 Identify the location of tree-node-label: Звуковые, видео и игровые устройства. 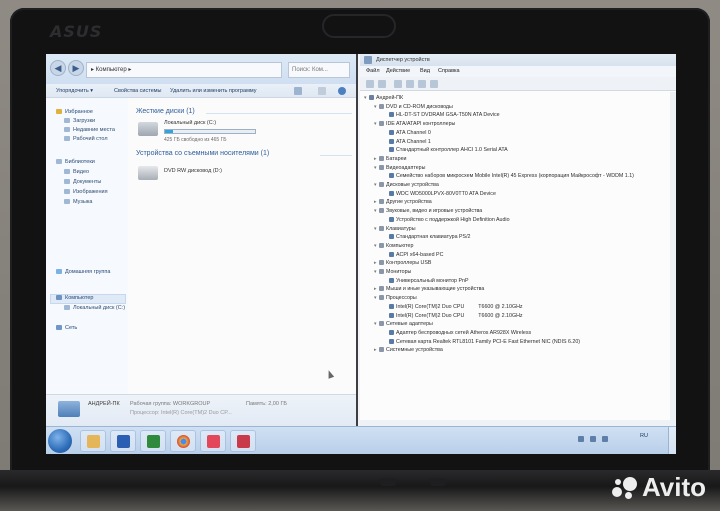
(434, 211).